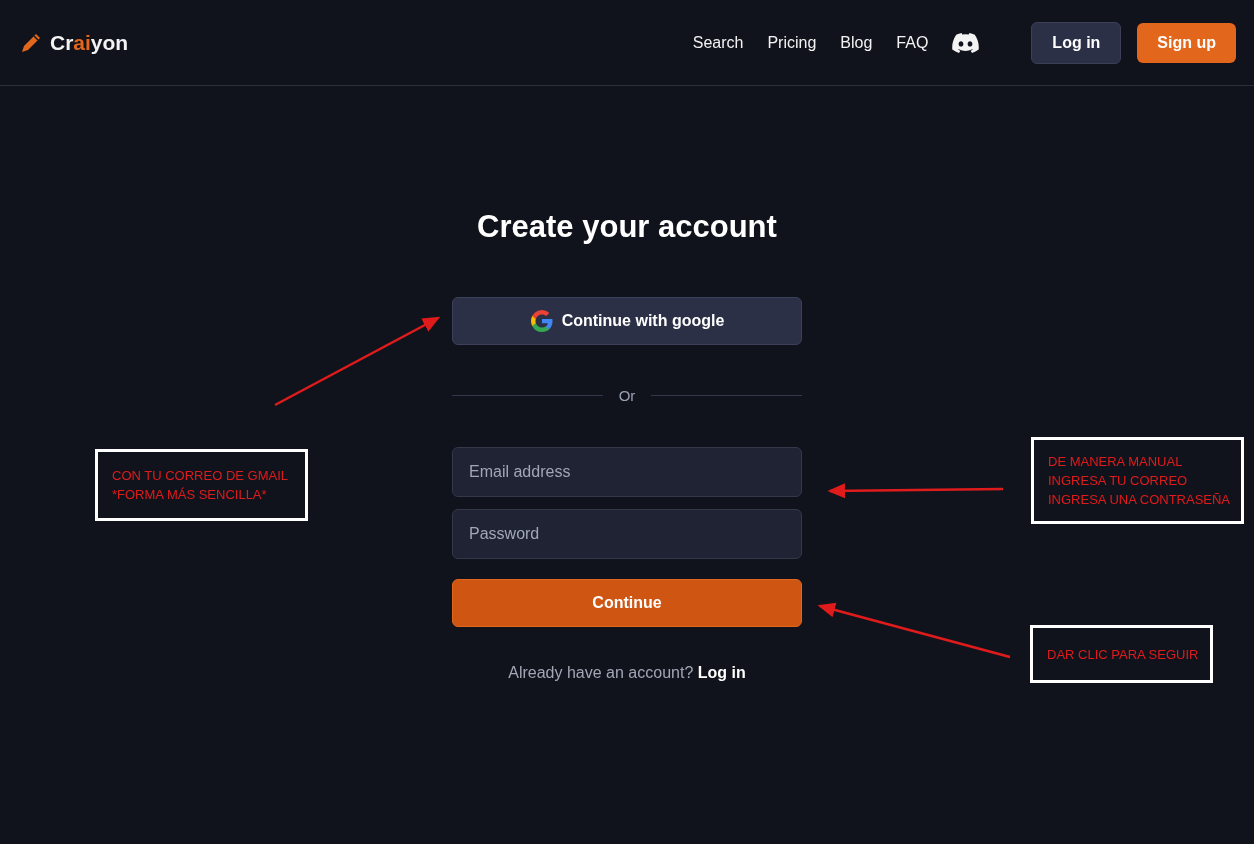 Image resolution: width=1254 pixels, height=844 pixels. Describe the element at coordinates (627, 672) in the screenshot. I see `login-prompt: Already have an account? Log in` at that location.